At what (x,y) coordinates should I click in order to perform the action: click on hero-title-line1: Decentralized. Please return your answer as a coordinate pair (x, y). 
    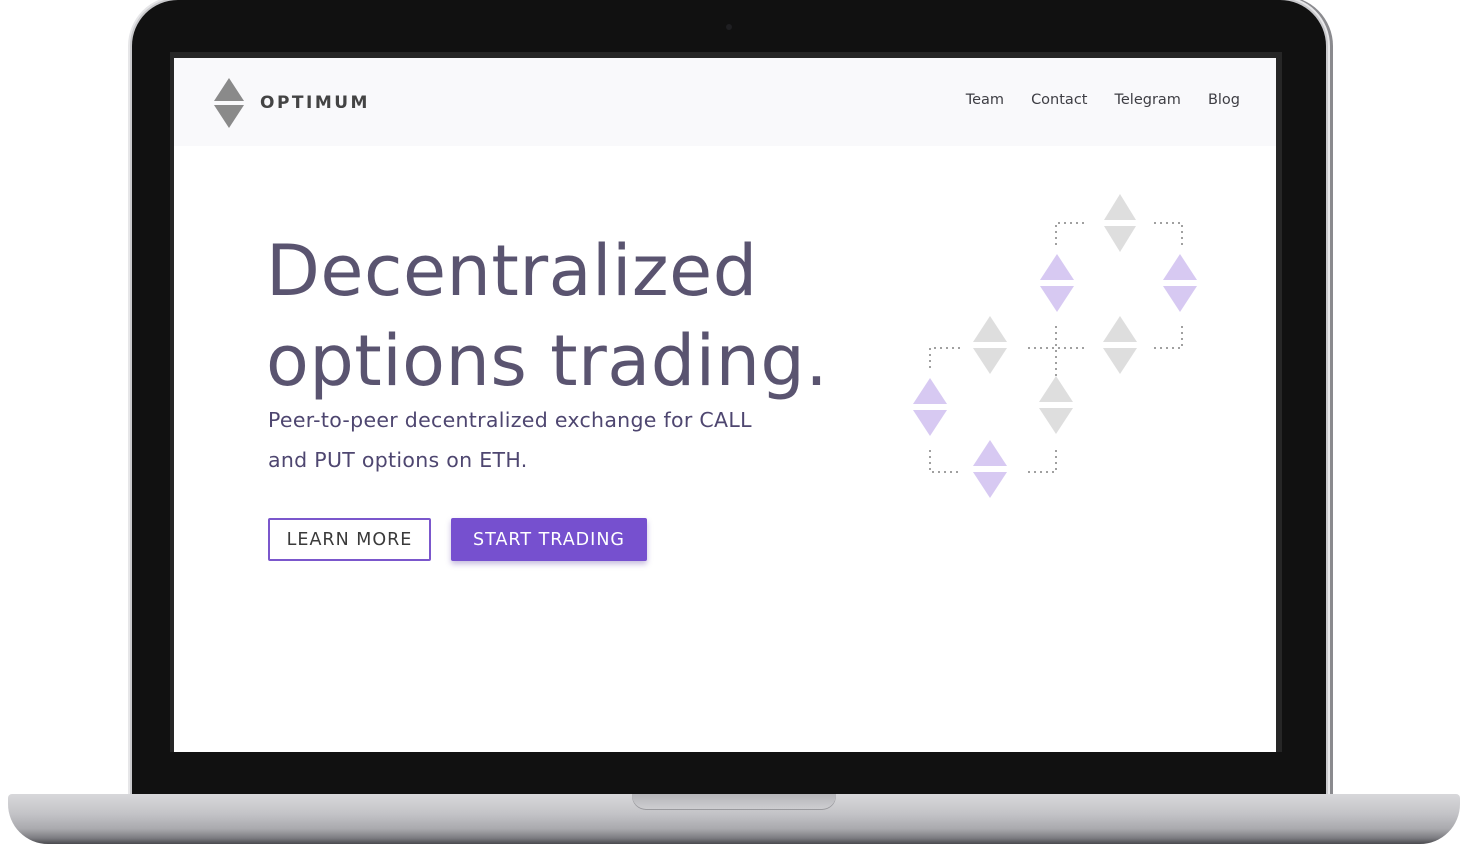
    Looking at the image, I should click on (512, 271).